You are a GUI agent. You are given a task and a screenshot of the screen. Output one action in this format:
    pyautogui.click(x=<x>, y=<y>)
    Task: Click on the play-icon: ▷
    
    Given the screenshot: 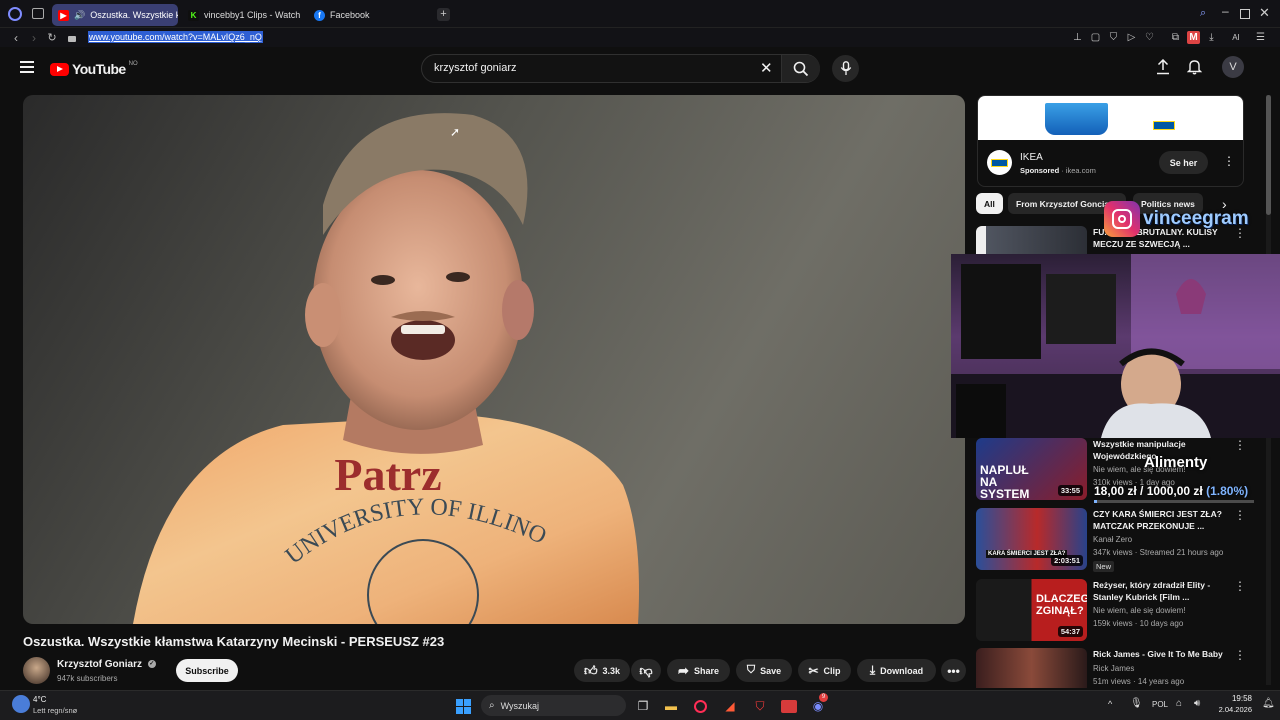 What is the action you would take?
    pyautogui.click(x=1131, y=37)
    